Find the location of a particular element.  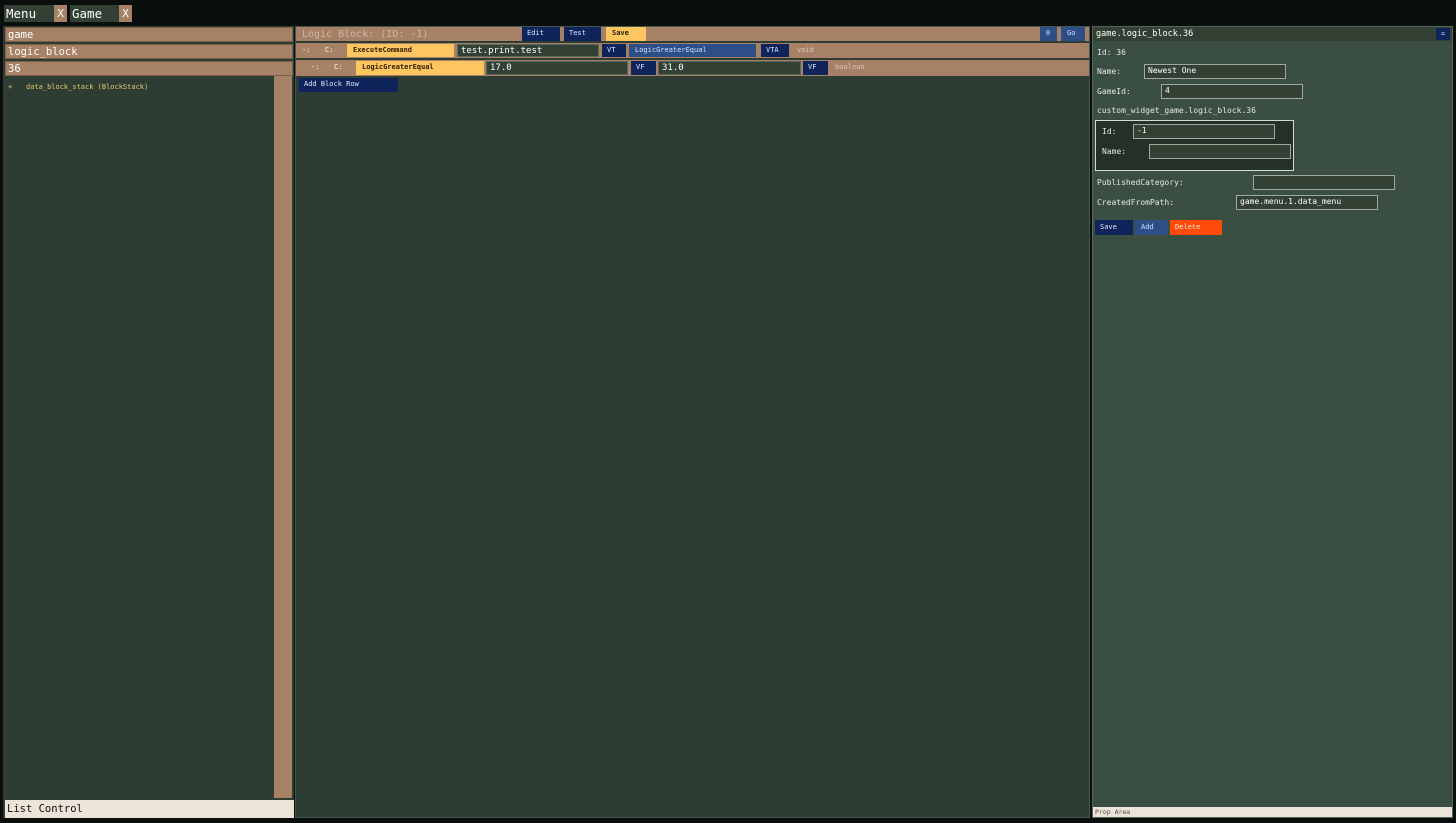

test-button: Test is located at coordinates (582, 34).